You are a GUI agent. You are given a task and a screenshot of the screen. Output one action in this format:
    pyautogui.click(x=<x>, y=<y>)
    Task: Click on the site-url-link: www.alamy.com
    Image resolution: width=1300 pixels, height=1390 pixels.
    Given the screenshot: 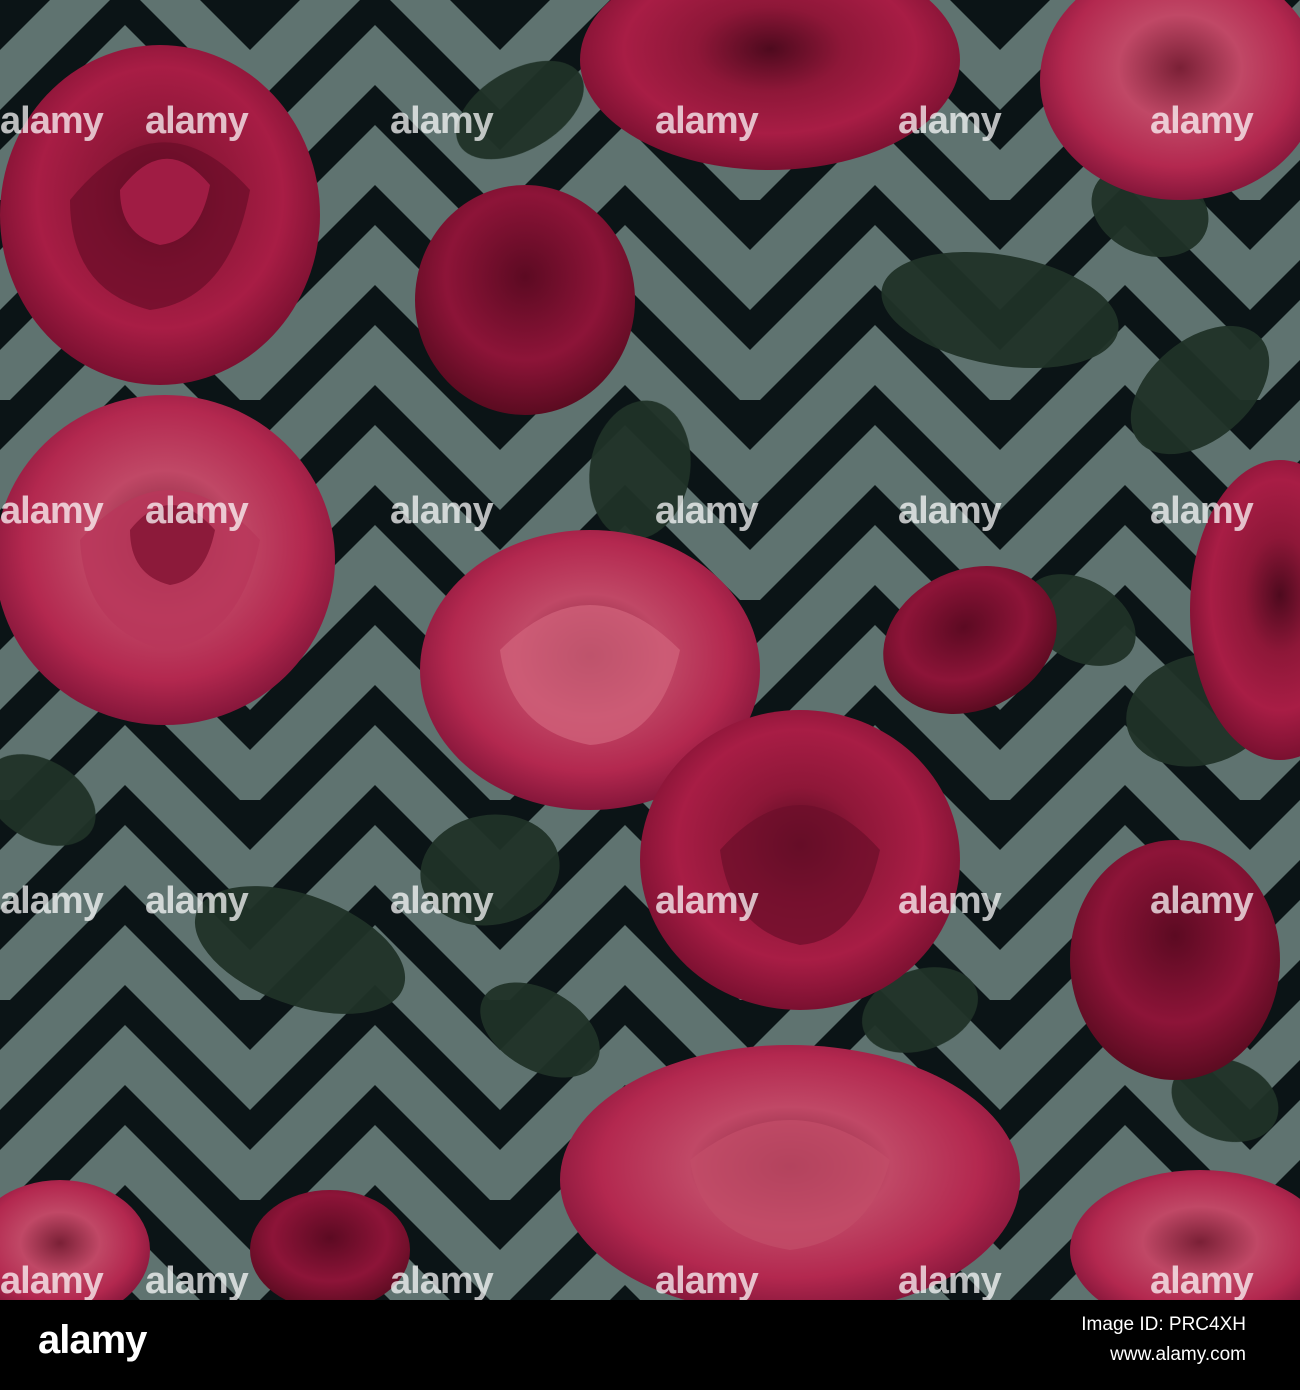 What is the action you would take?
    pyautogui.click(x=1178, y=1355)
    